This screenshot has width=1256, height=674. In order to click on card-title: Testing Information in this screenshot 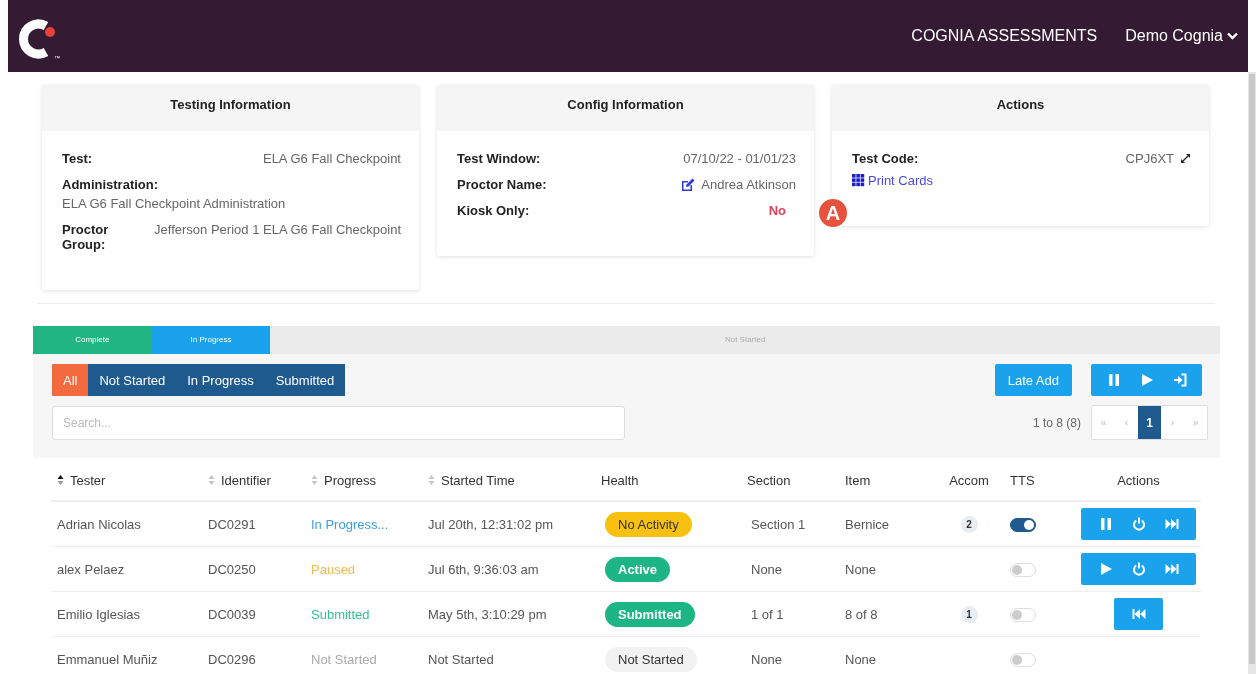, I will do `click(230, 108)`.